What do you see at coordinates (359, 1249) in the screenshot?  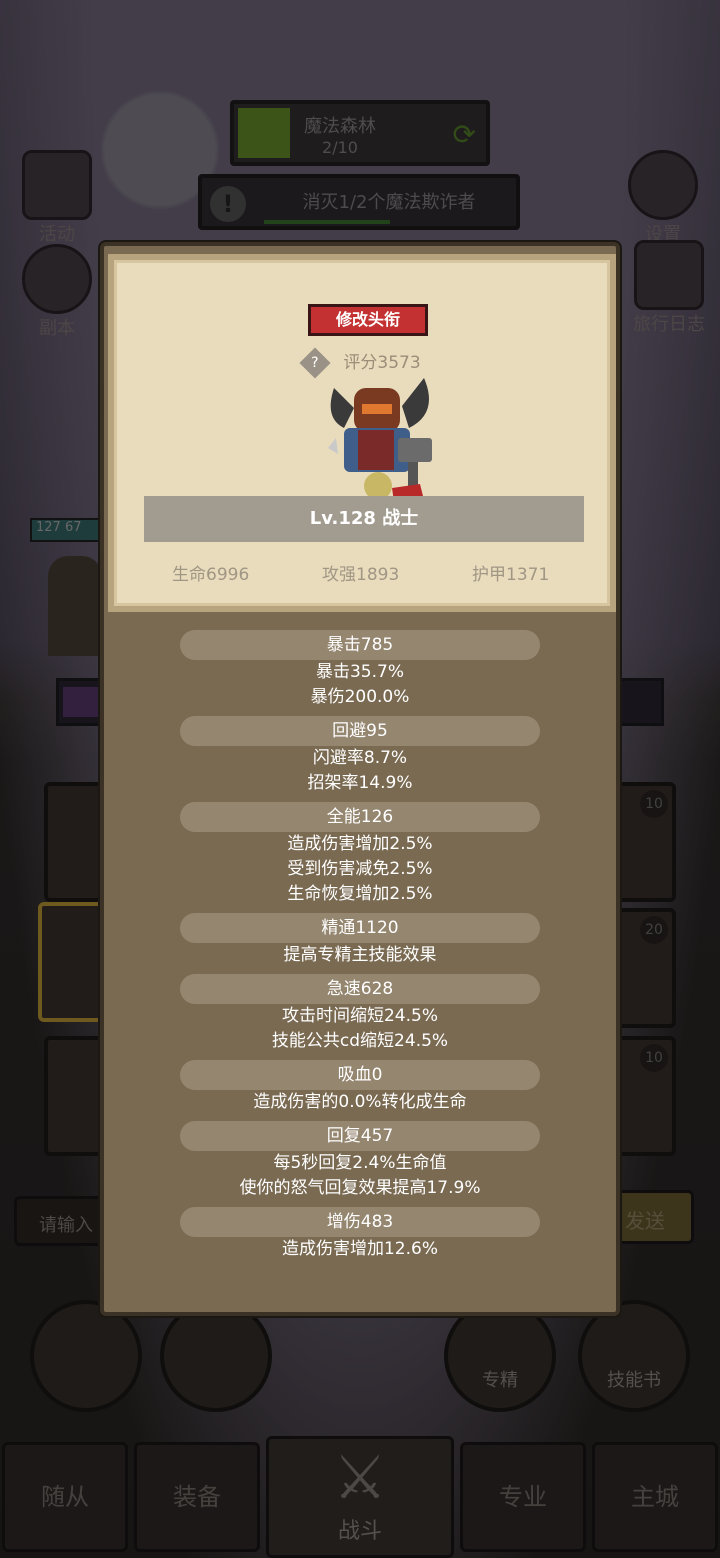 I see `stat-detail: 造成伤害增加12.6%` at bounding box center [359, 1249].